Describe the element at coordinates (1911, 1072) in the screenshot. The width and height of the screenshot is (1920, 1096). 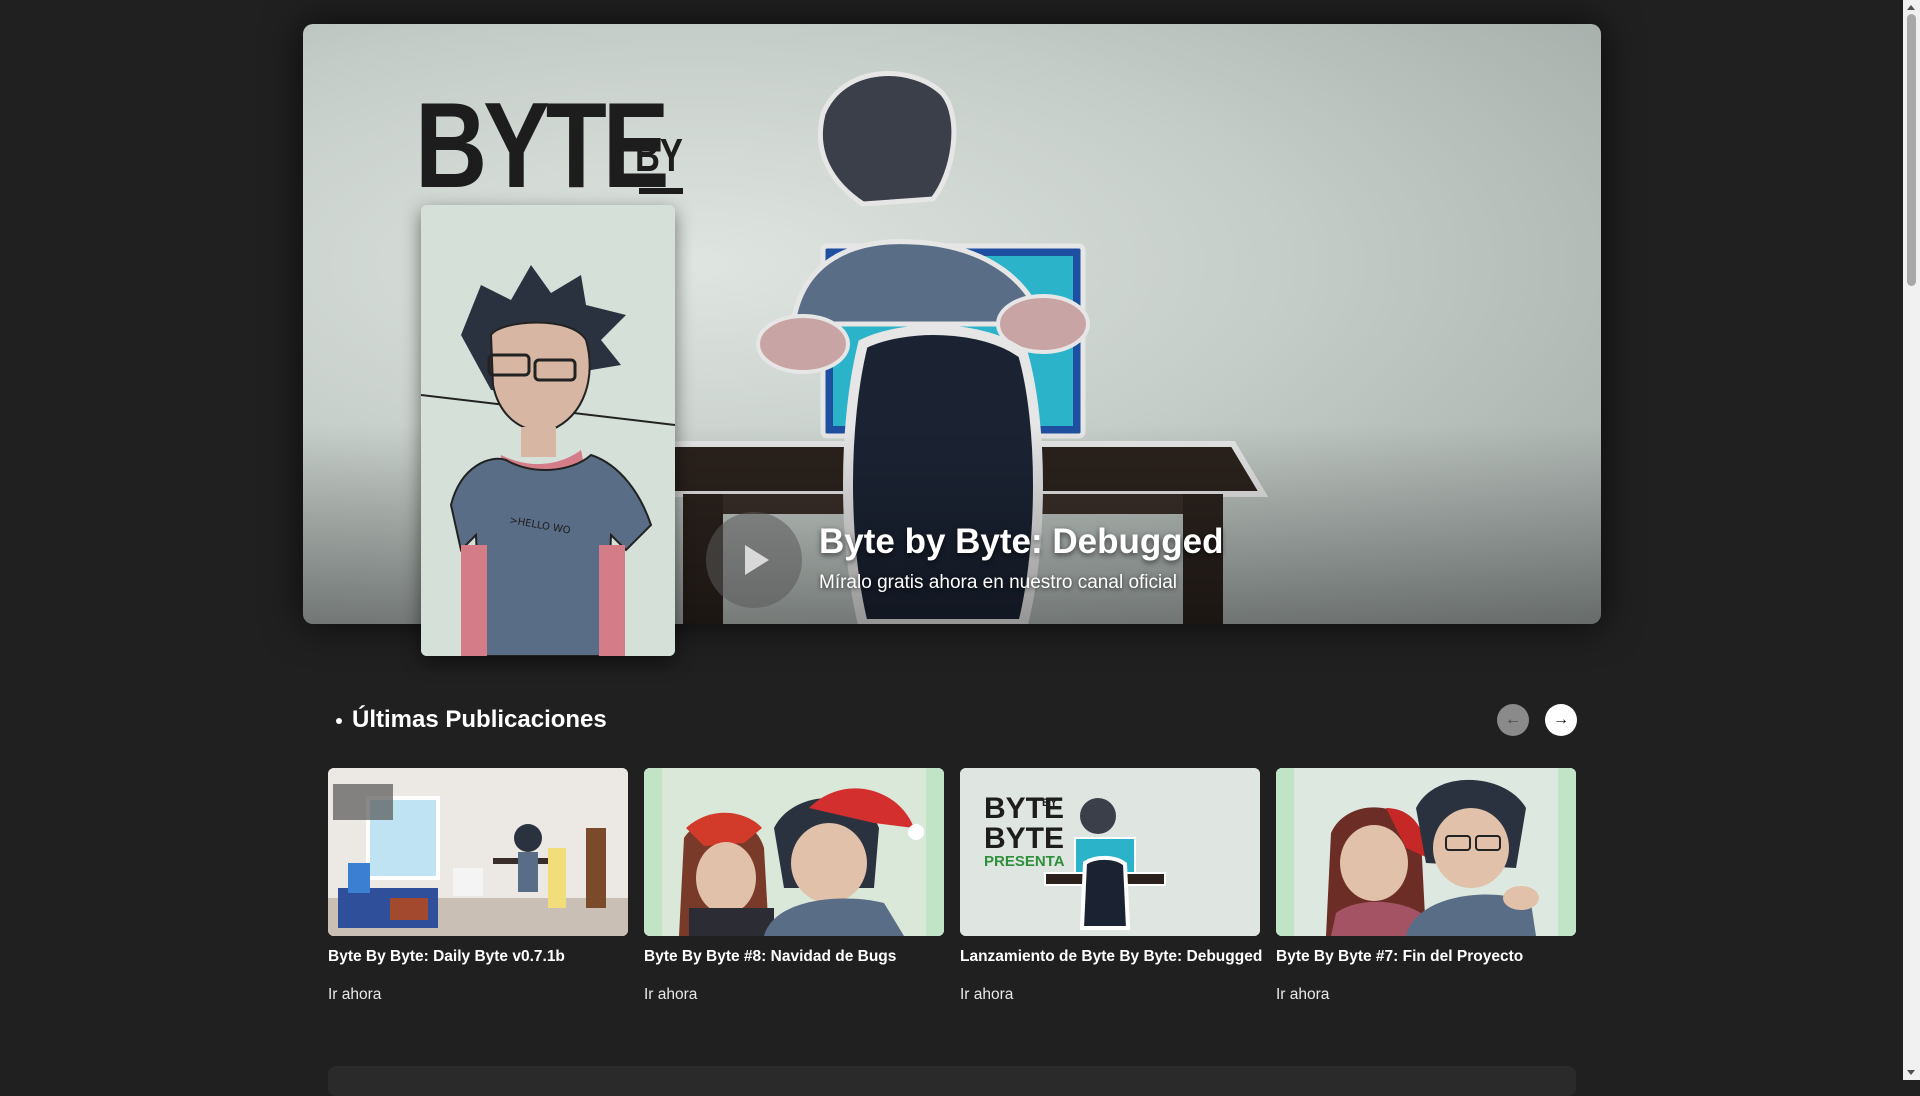
I see `scroll-down-icon` at that location.